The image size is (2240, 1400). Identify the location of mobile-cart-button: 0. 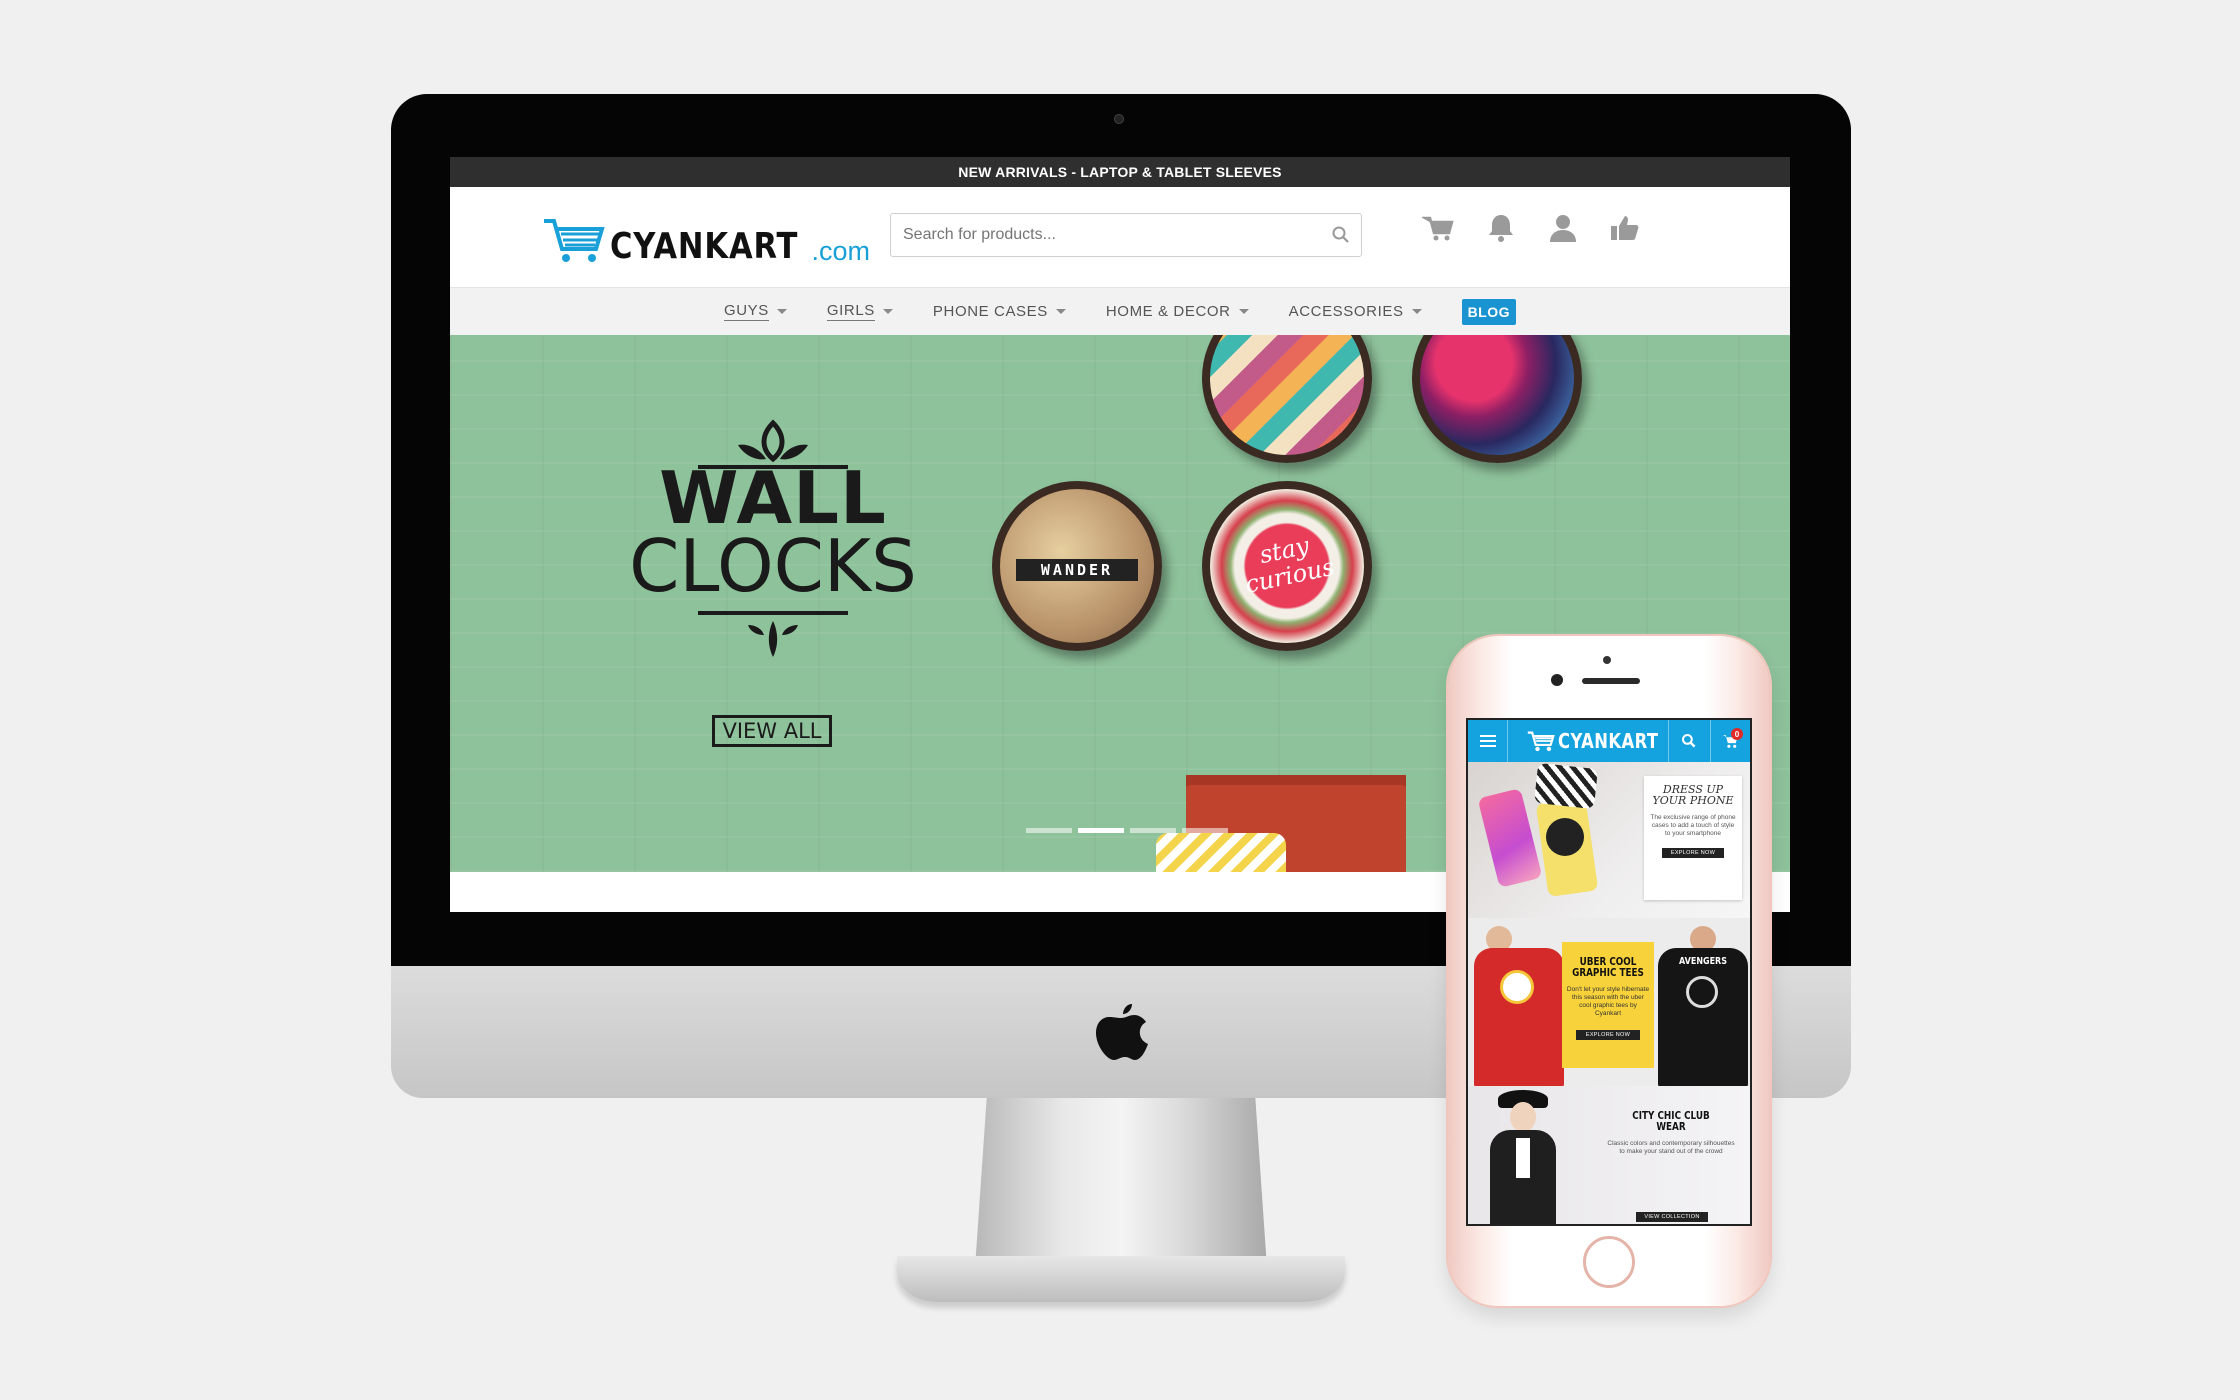
(1730, 741).